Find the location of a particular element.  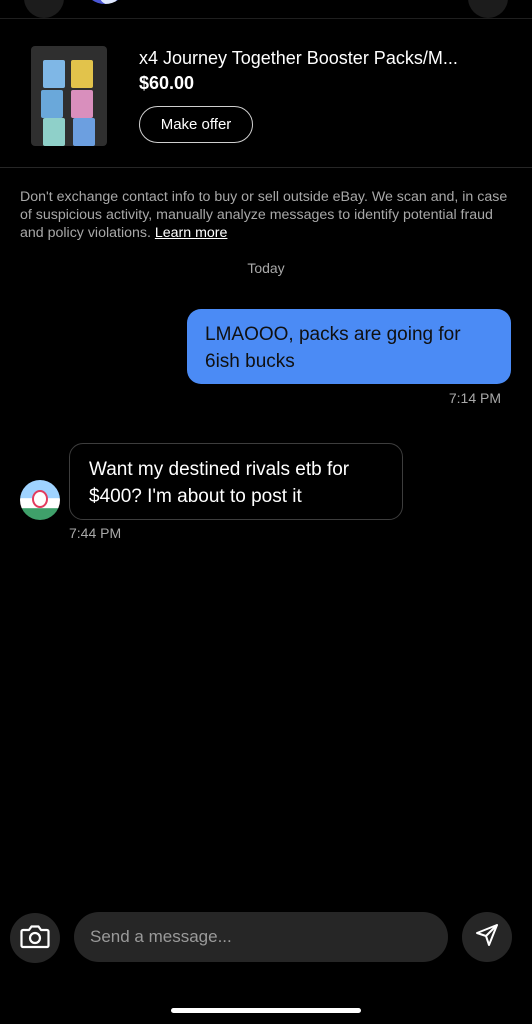

back-button is located at coordinates (44, 9).